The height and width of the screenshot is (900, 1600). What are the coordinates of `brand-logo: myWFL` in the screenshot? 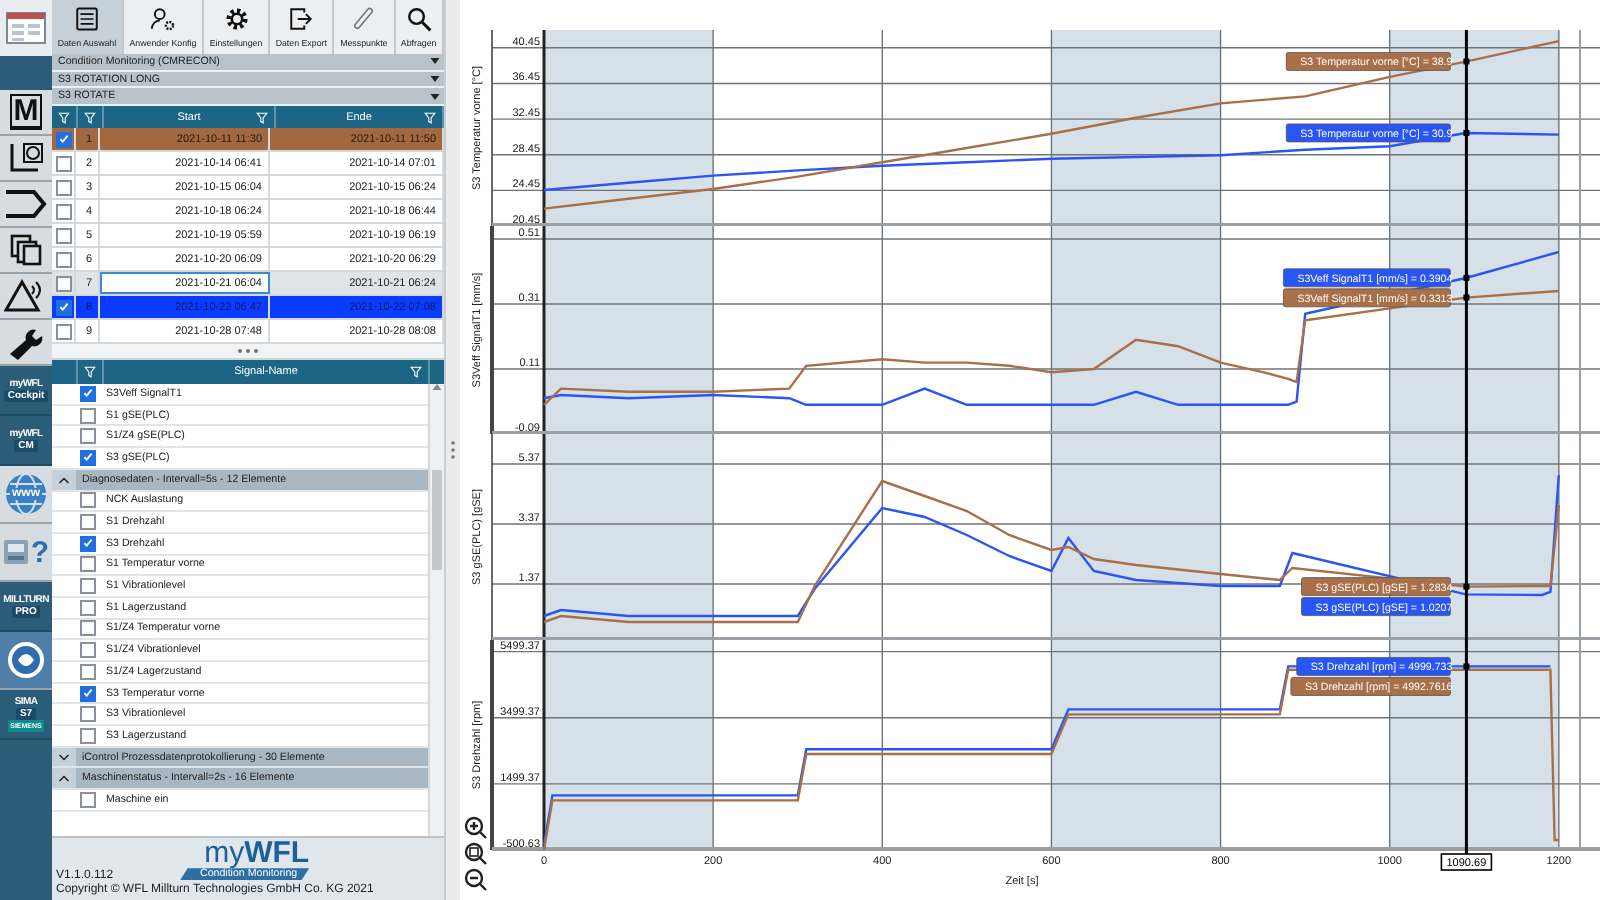 It's located at (257, 854).